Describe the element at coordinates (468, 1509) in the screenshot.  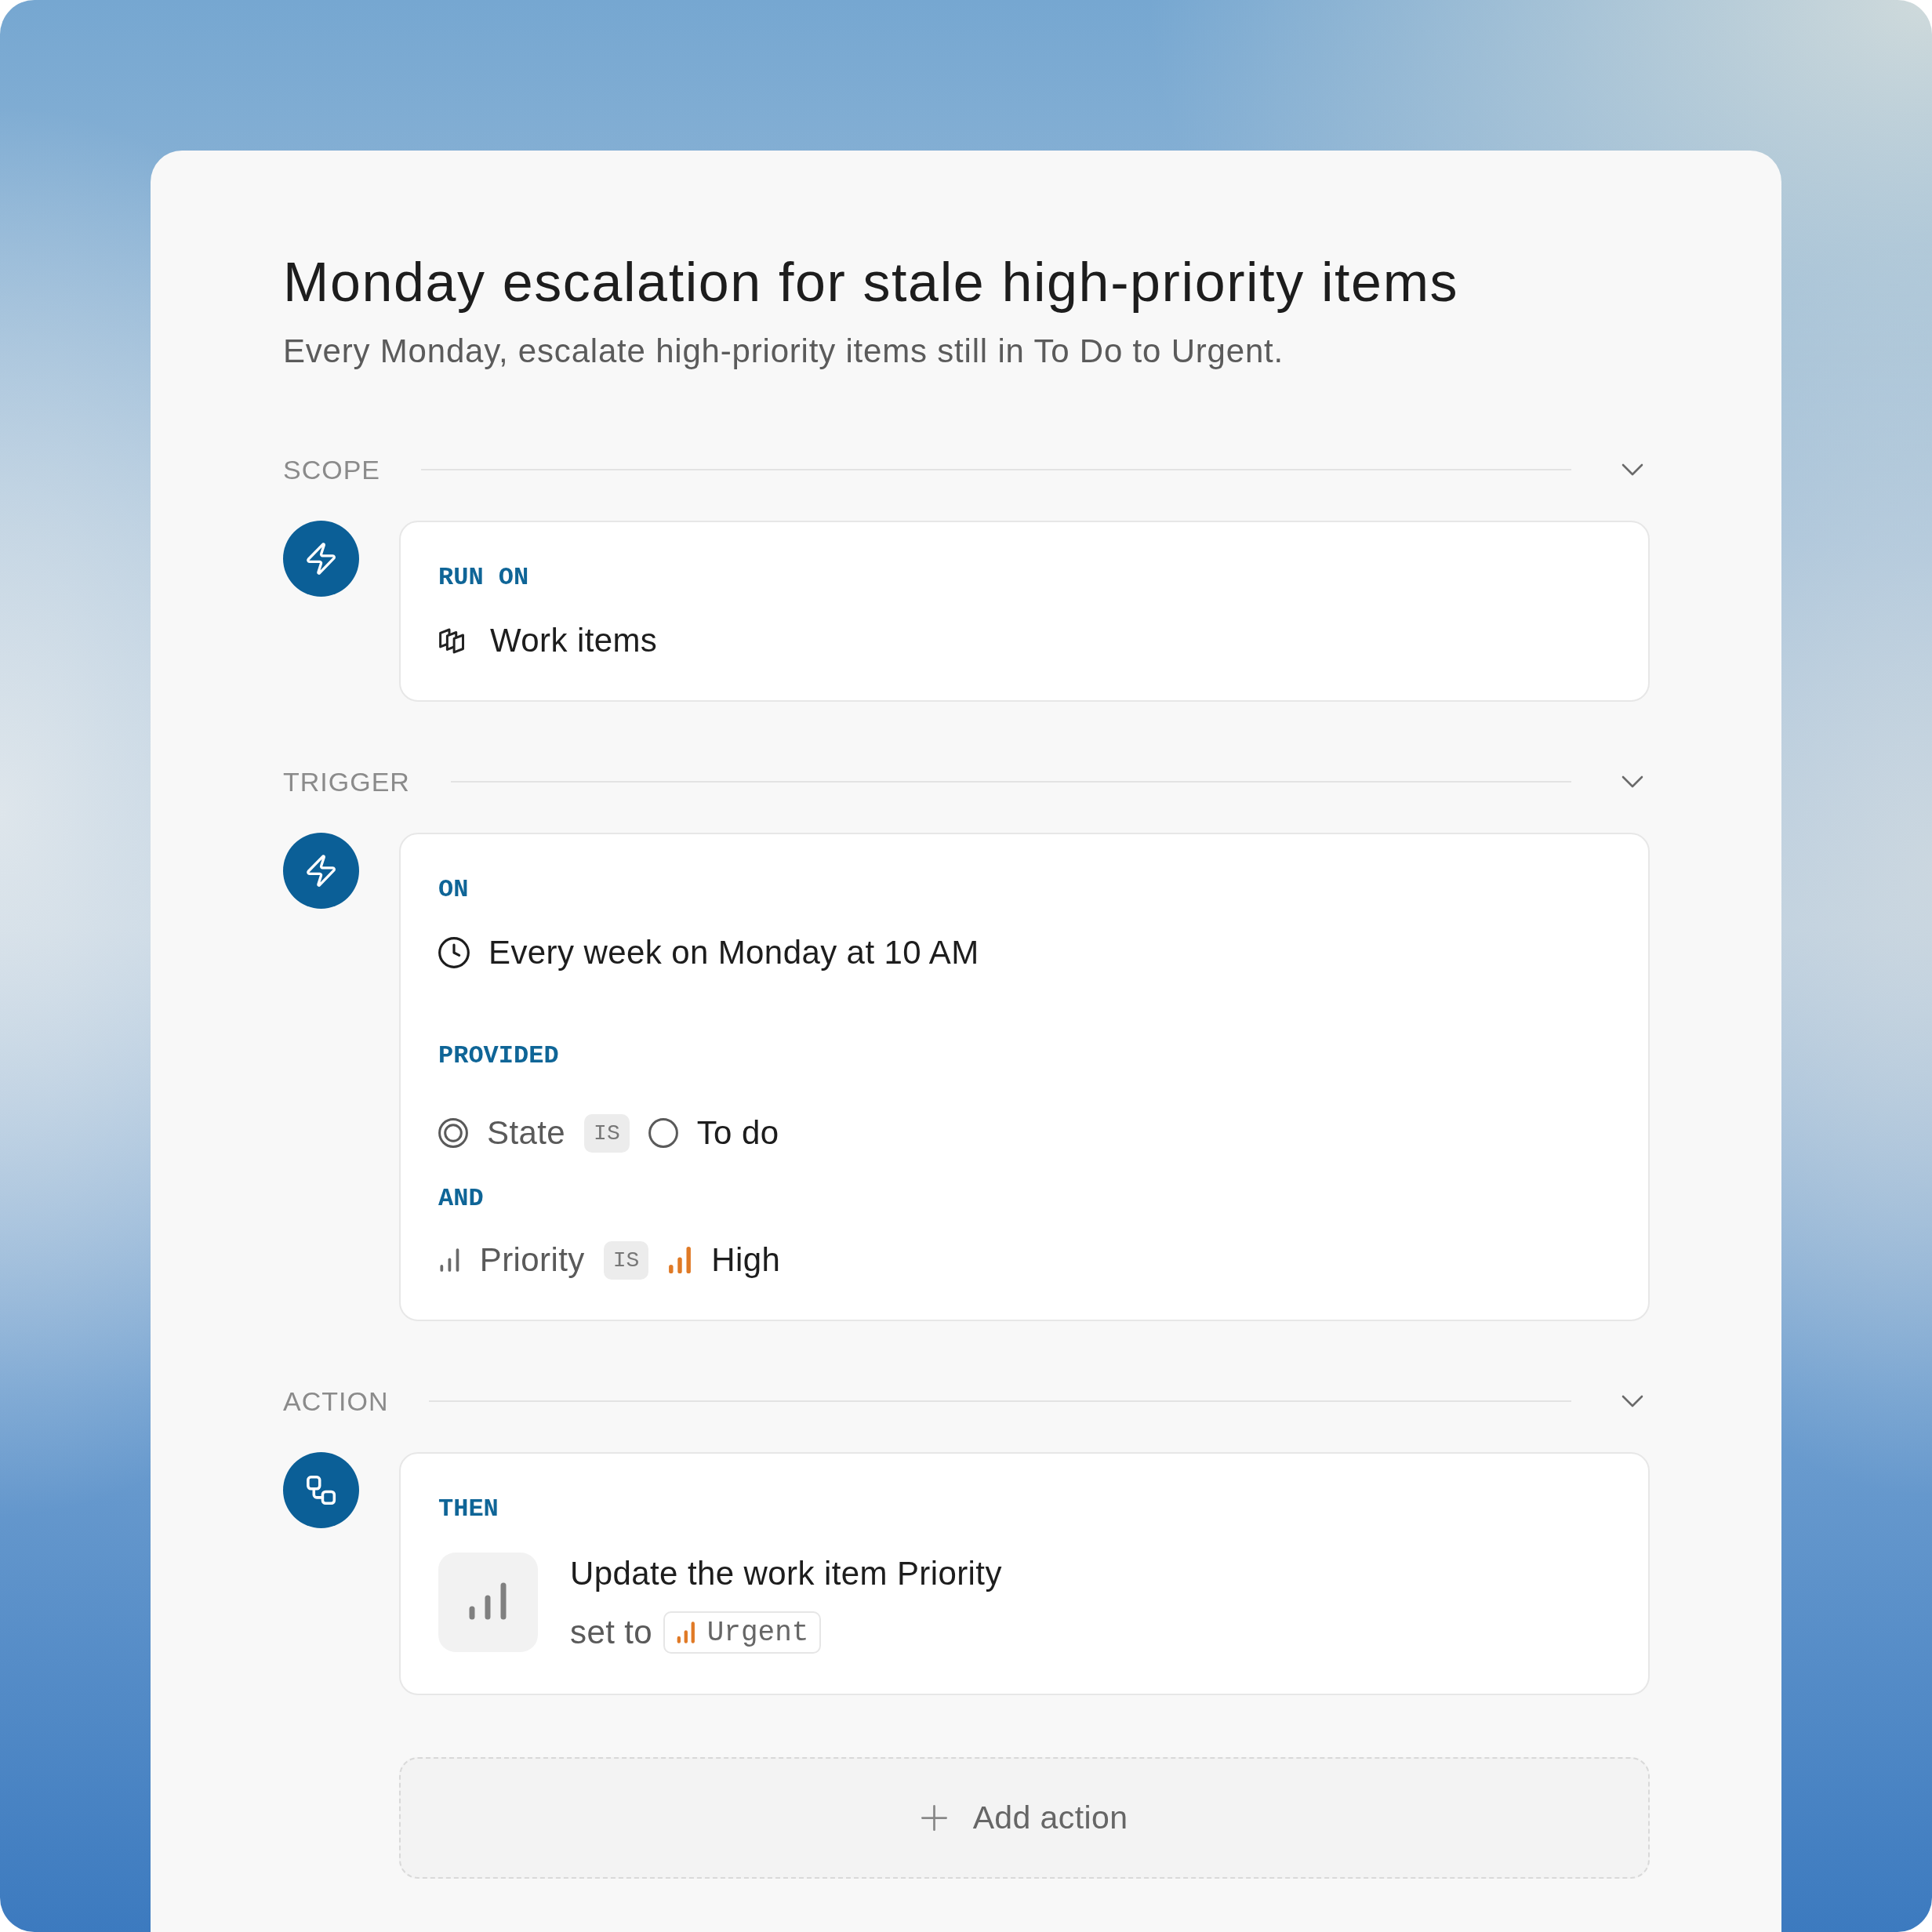
I see `step-label: THEN` at that location.